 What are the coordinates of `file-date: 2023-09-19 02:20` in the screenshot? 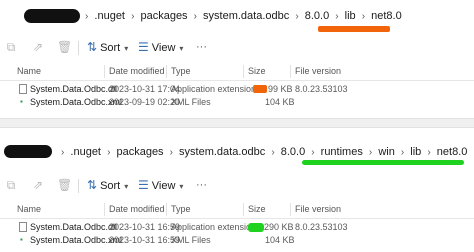 It's located at (145, 102).